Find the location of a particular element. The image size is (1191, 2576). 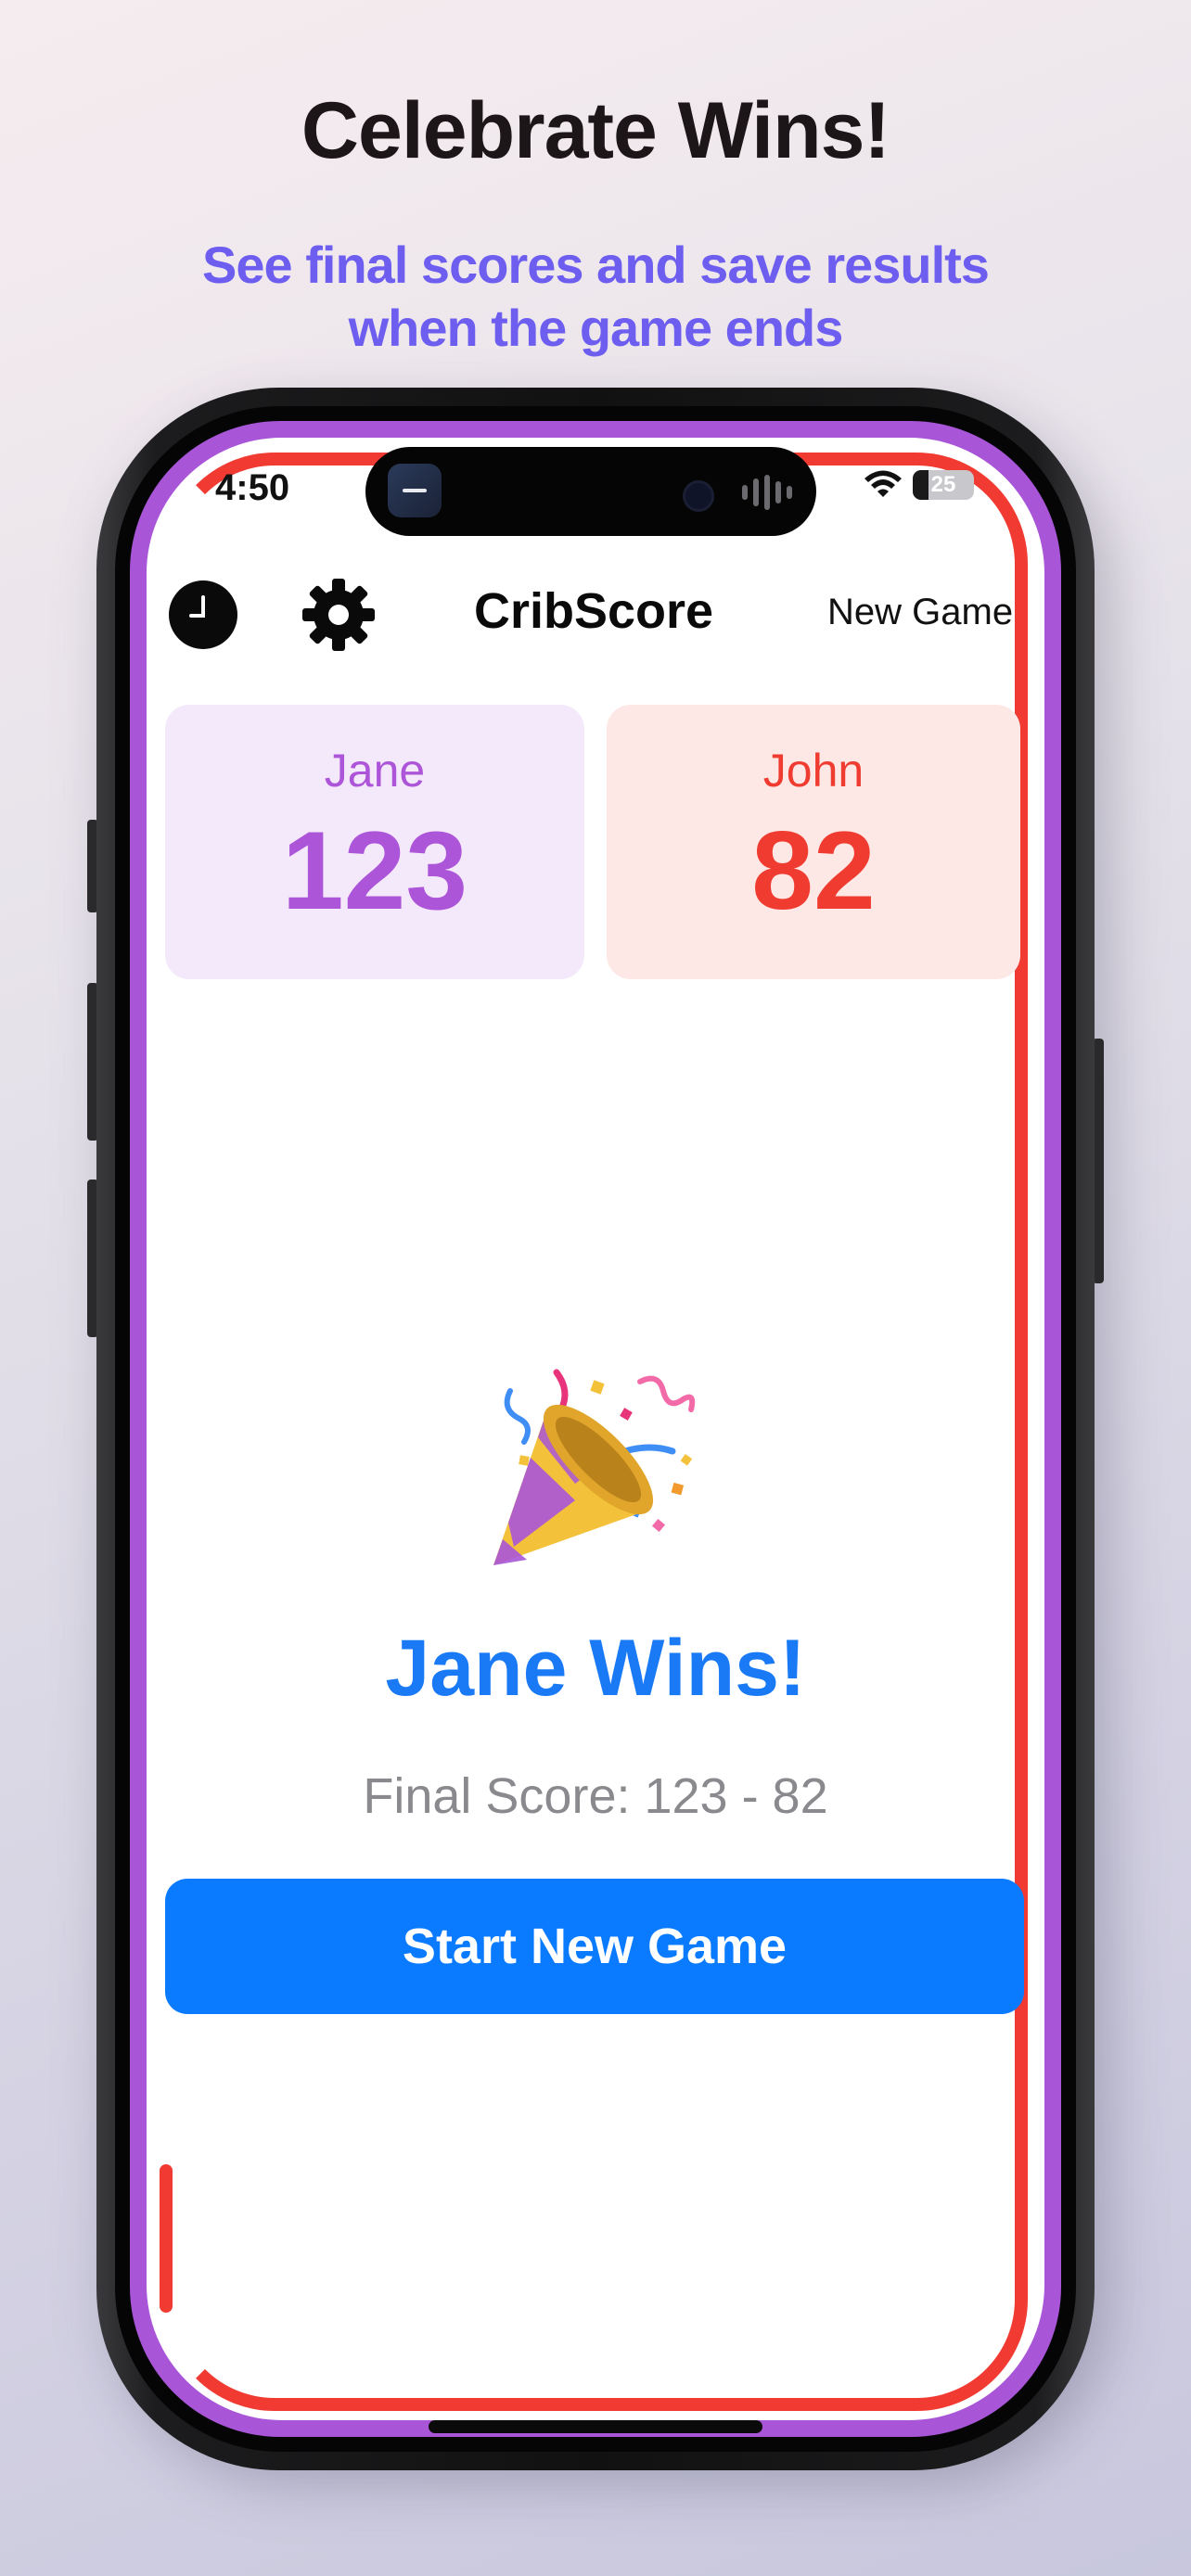

clock-icon is located at coordinates (197, 606).